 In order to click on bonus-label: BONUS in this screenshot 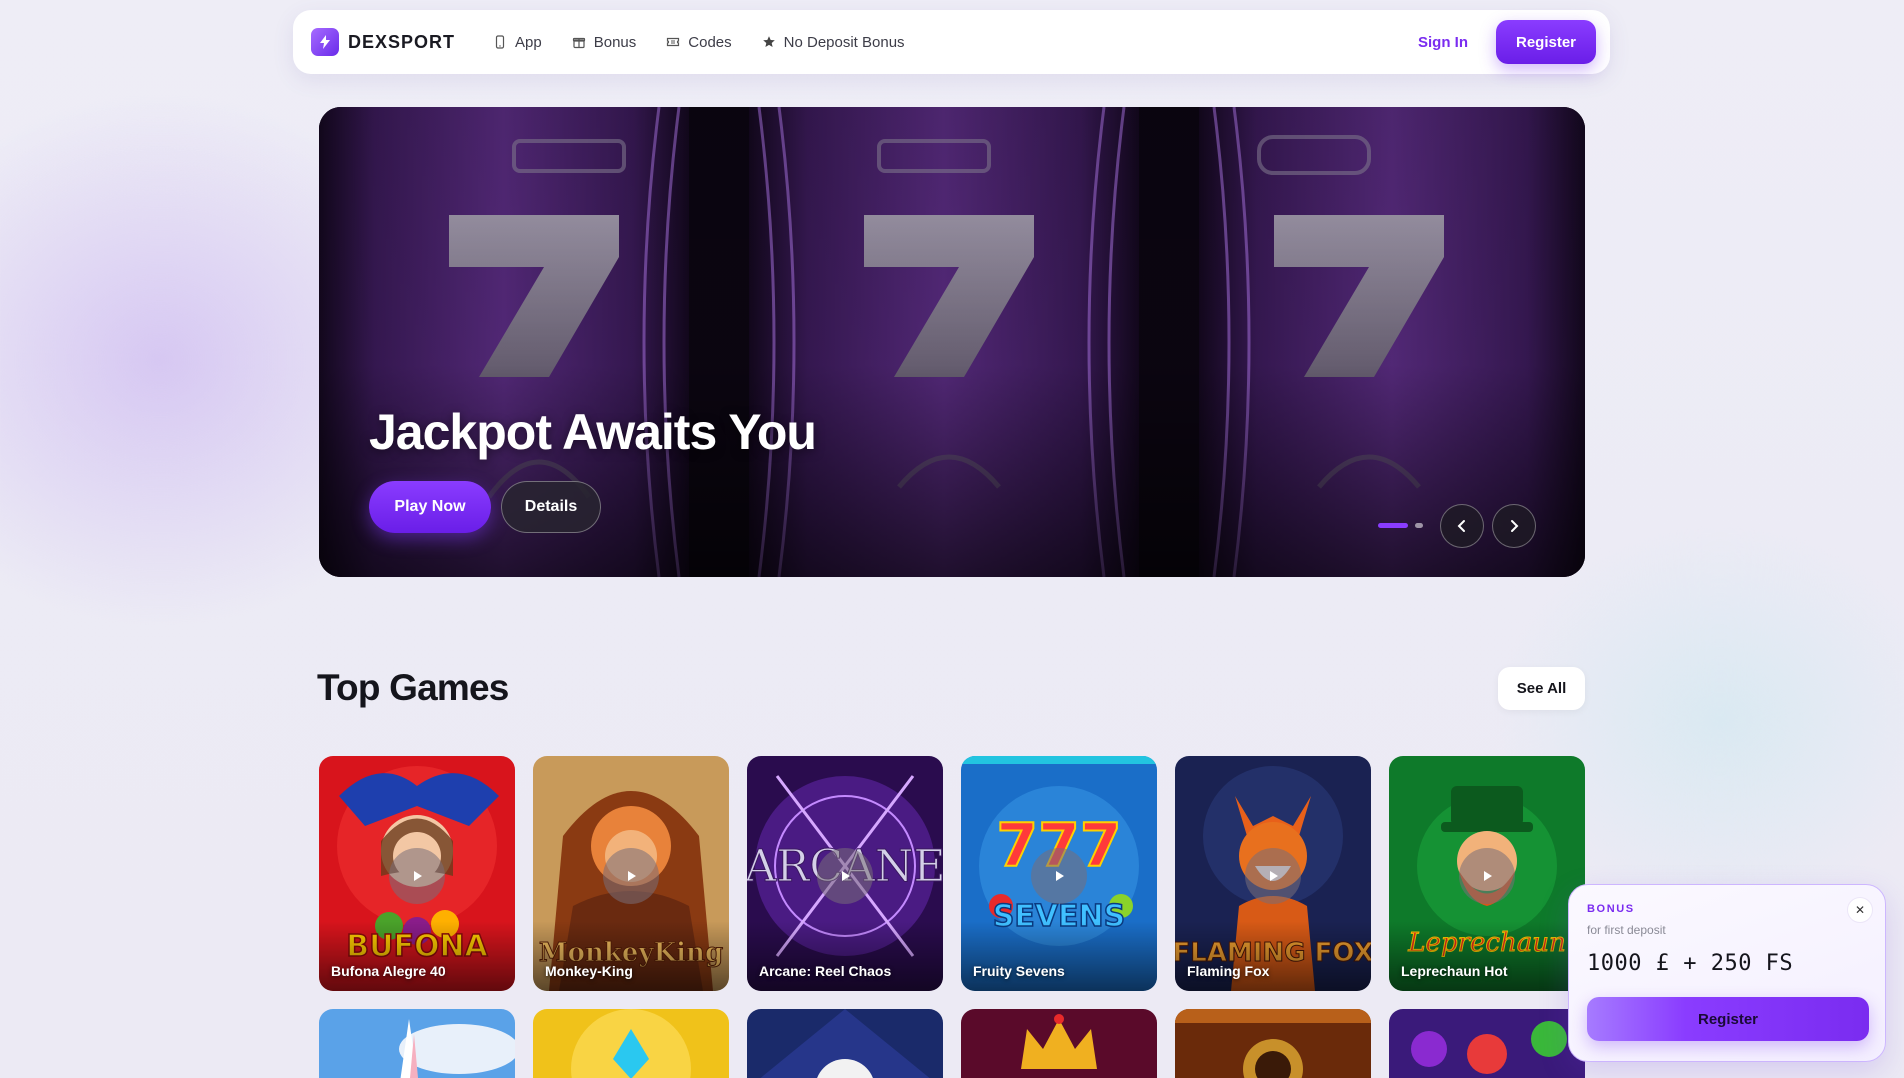, I will do `click(1611, 909)`.